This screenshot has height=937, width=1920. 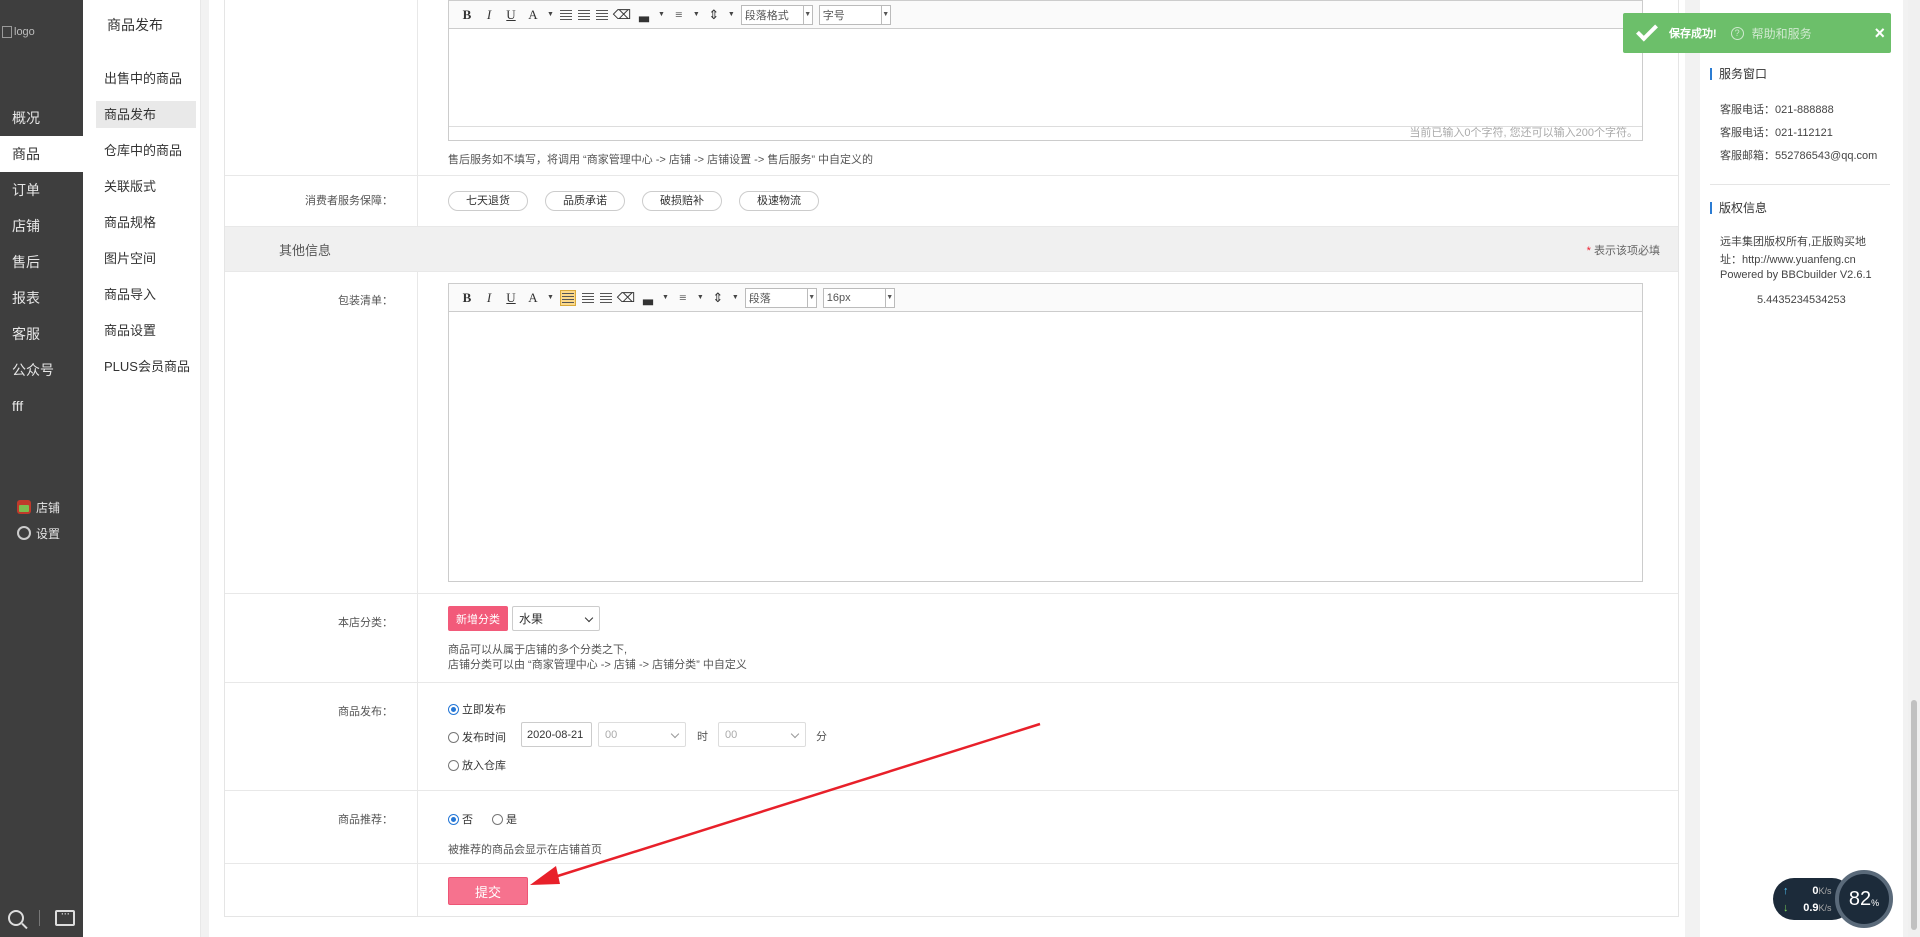 I want to click on sidebar-item-customer-service: 客服, so click(x=41, y=334).